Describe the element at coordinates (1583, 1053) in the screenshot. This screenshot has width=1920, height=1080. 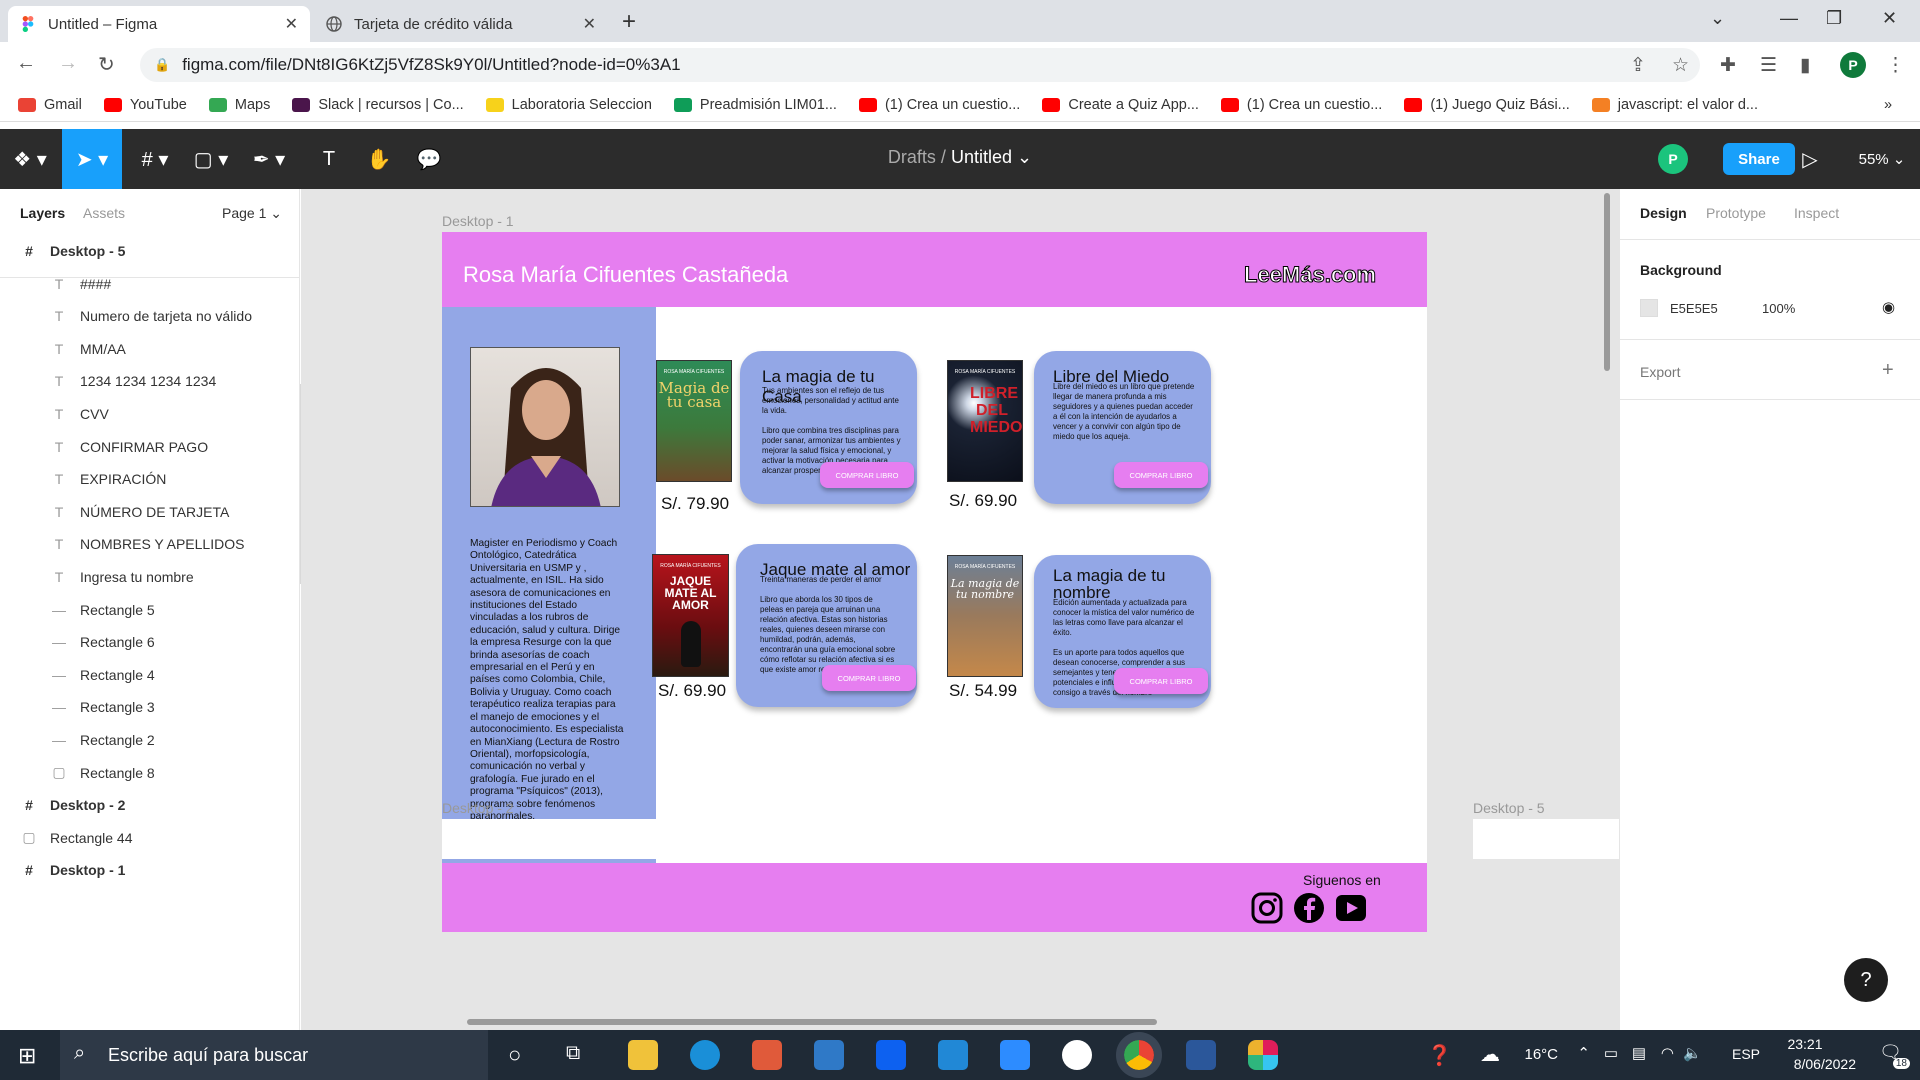
I see `chevron-up-icon: ⌃` at that location.